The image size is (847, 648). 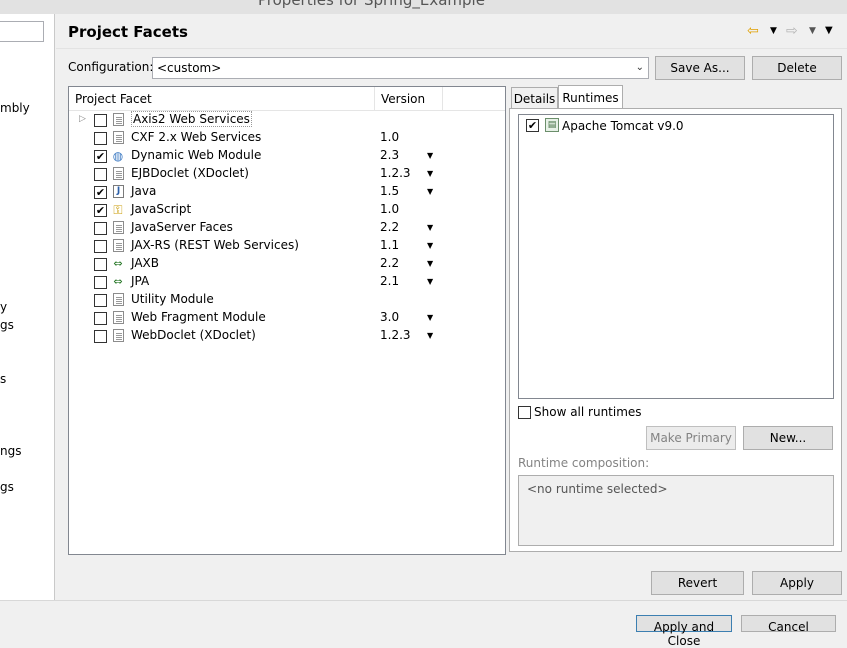 I want to click on forward-arrow-icon: ⇨, so click(x=792, y=31).